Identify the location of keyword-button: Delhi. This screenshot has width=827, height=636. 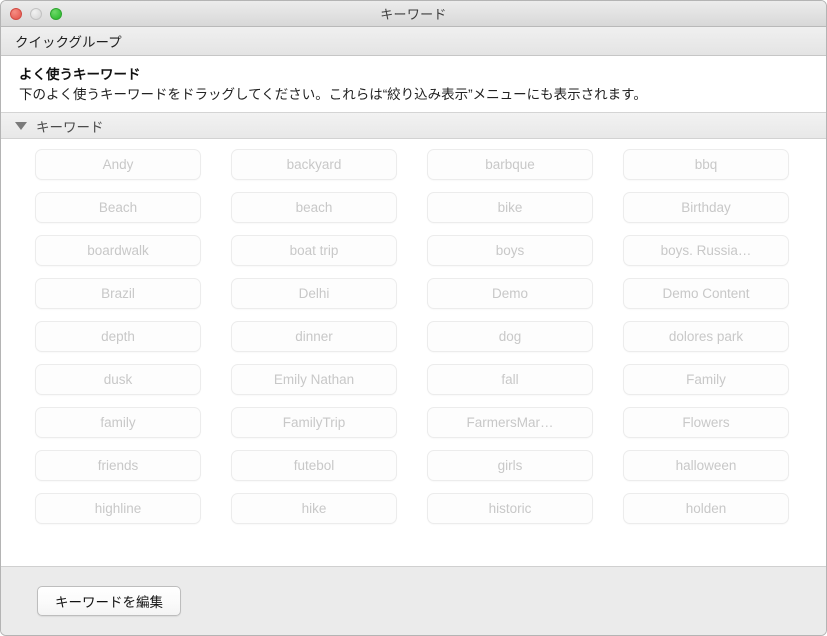
(314, 293).